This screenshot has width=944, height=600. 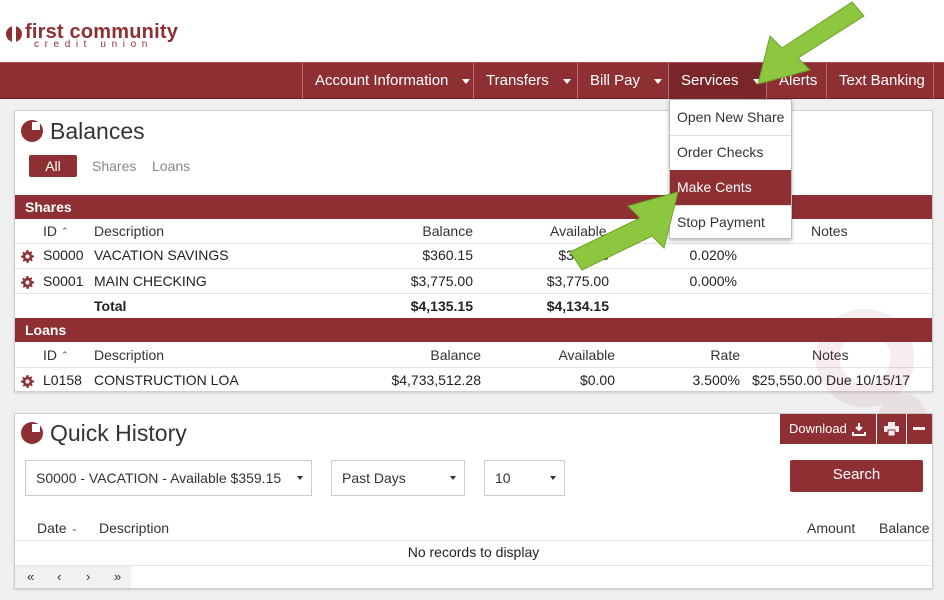 What do you see at coordinates (117, 576) in the screenshot?
I see `last-page-button: »` at bounding box center [117, 576].